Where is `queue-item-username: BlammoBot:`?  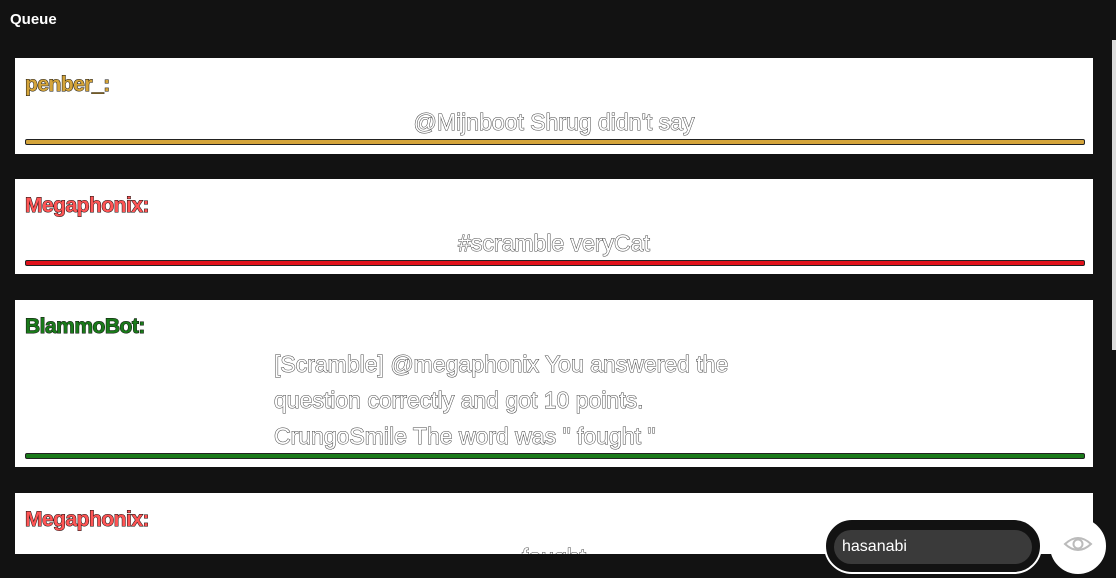 queue-item-username: BlammoBot: is located at coordinates (85, 327).